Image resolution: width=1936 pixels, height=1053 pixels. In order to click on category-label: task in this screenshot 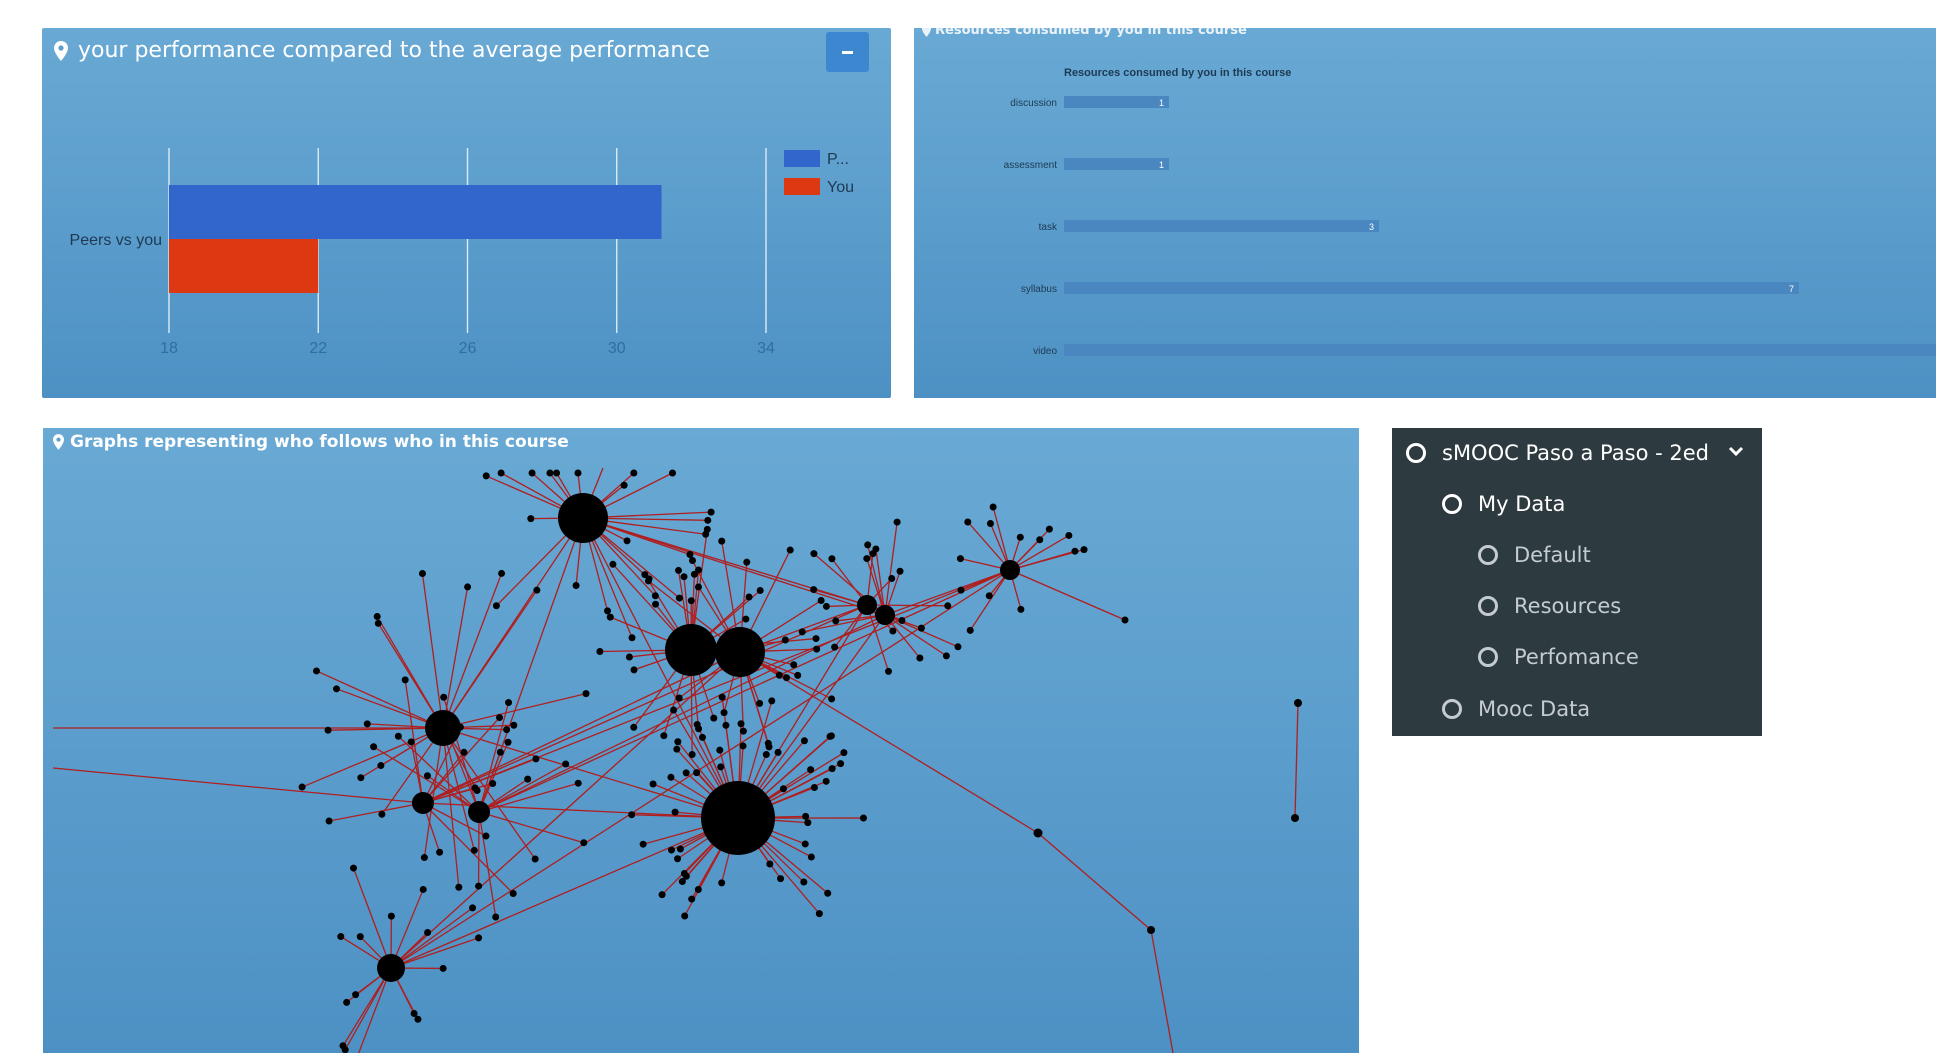, I will do `click(1048, 227)`.